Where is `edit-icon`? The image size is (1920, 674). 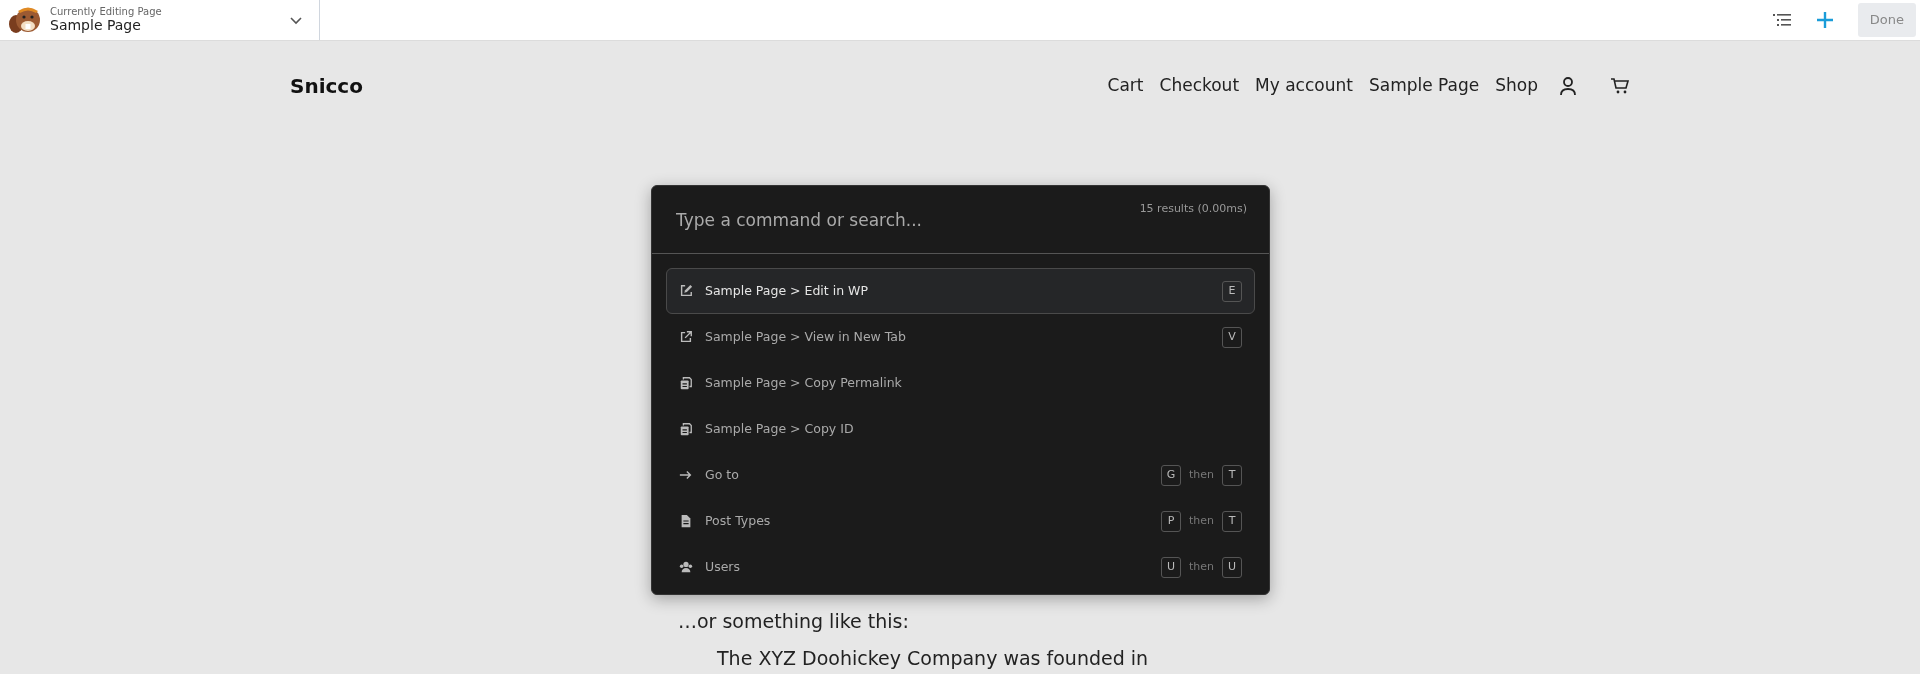 edit-icon is located at coordinates (686, 291).